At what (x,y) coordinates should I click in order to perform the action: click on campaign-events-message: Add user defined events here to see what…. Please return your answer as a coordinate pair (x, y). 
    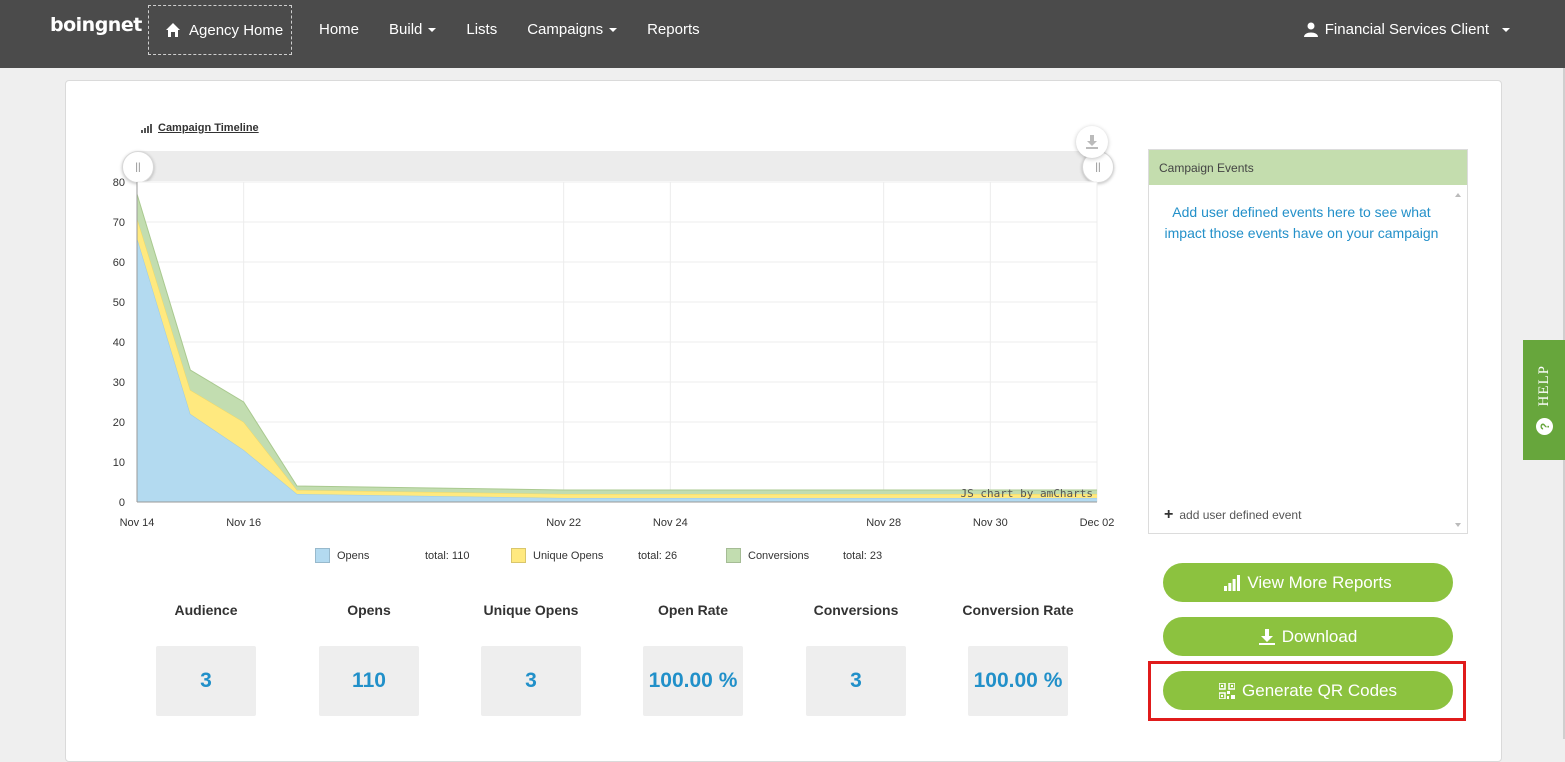
    Looking at the image, I should click on (1301, 223).